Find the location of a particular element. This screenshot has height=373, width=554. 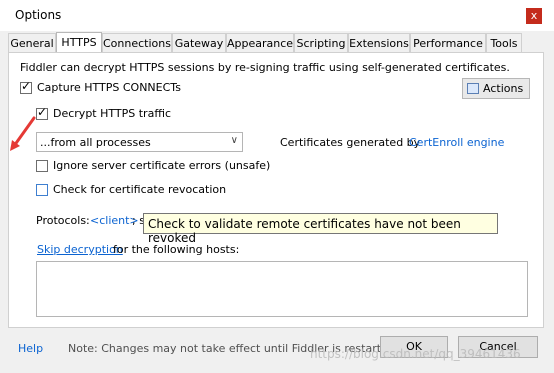

chevron-down-icon: ∨ is located at coordinates (234, 140).